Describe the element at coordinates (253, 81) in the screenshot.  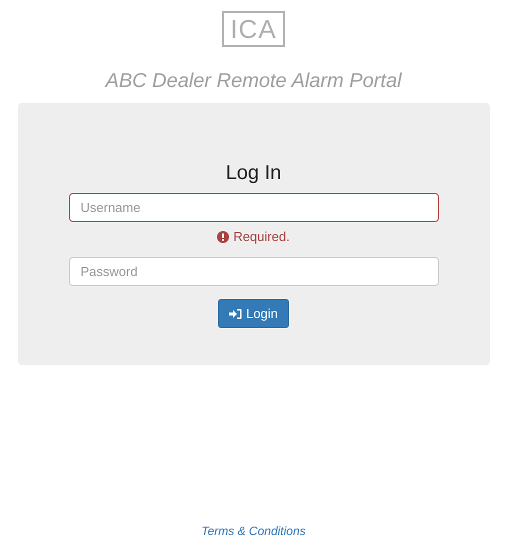
I see `page-title: ABC Dealer Remote Alarm Portal` at that location.